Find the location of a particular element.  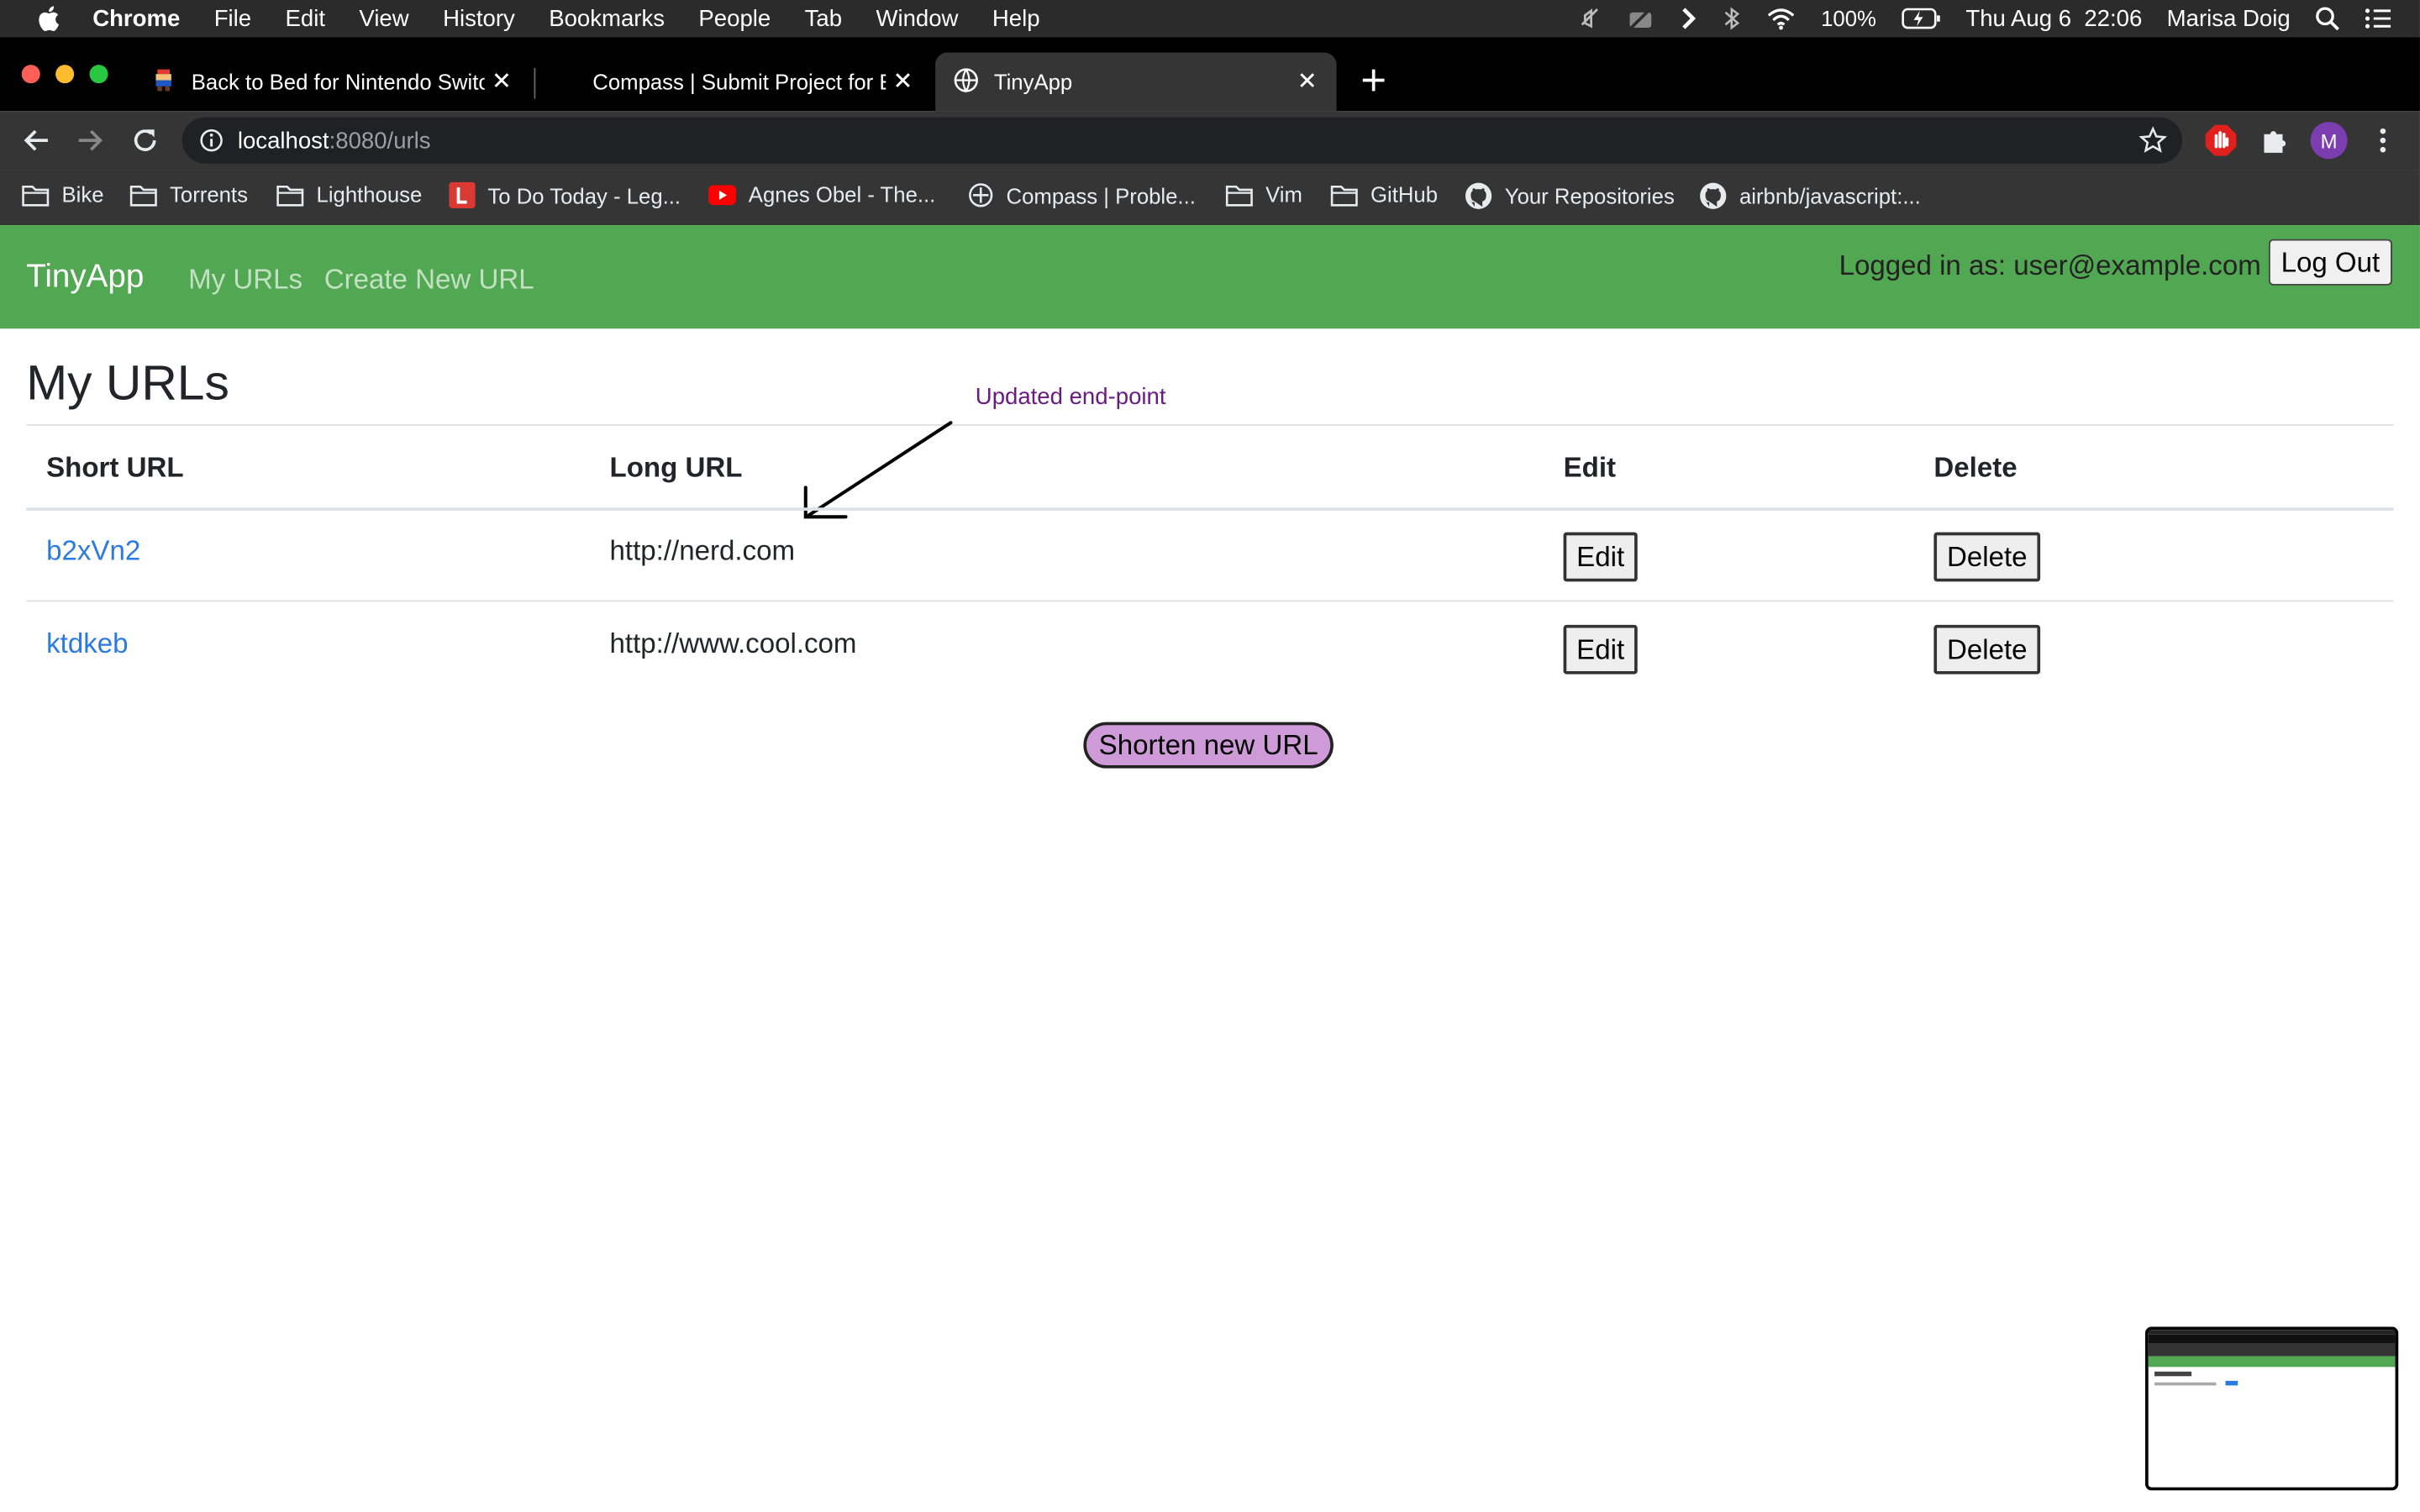

bookmark-your-repositories: Your Repositories is located at coordinates (1570, 196).